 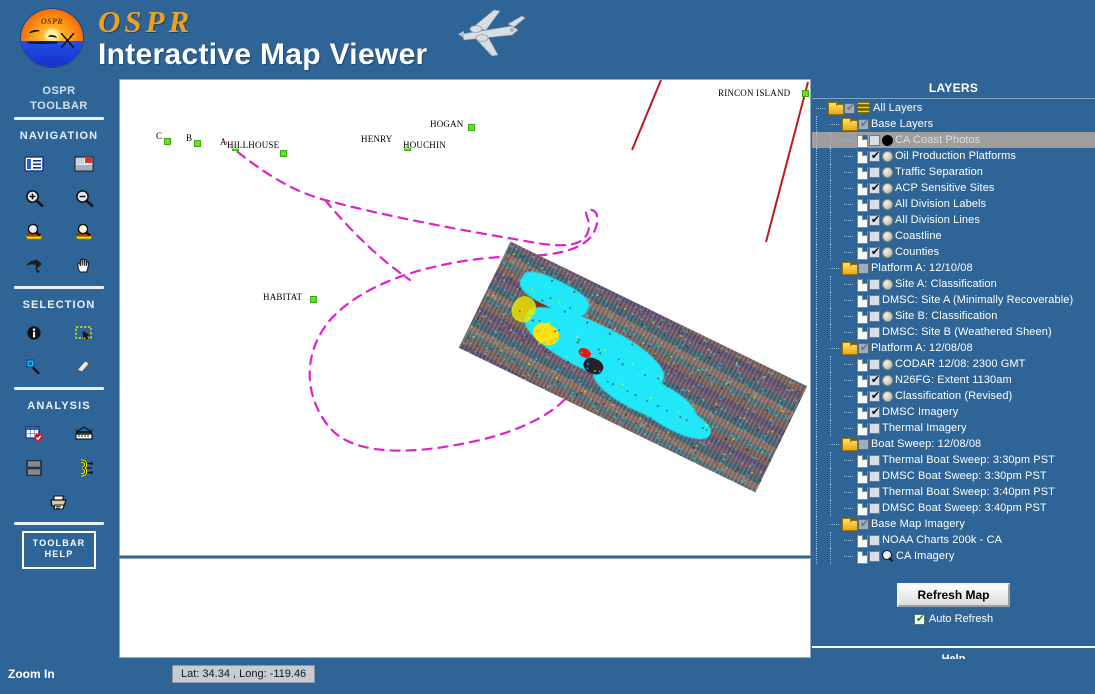 I want to click on layer-row: CA Coast Photos, so click(x=953, y=140).